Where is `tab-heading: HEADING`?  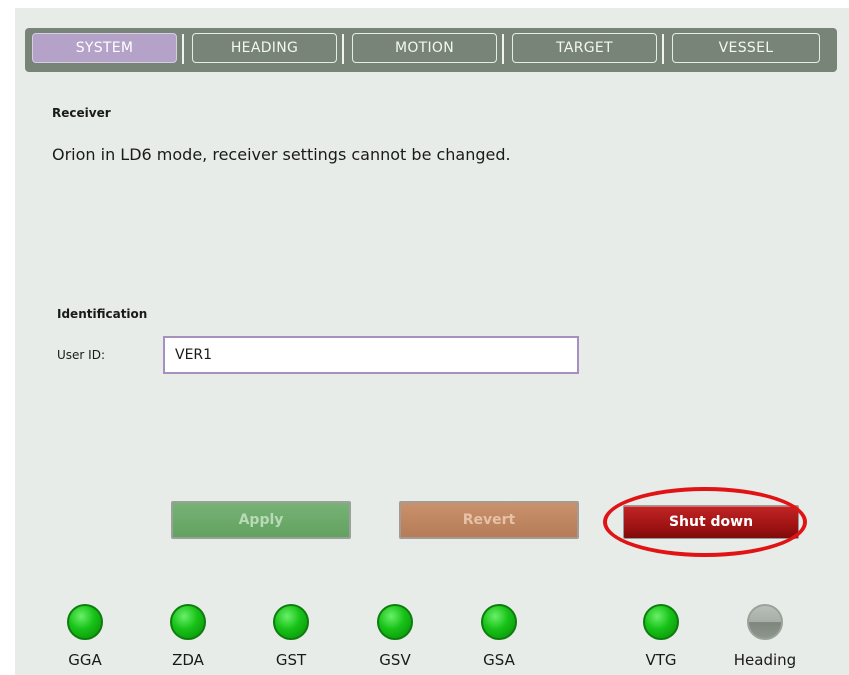 tab-heading: HEADING is located at coordinates (264, 48).